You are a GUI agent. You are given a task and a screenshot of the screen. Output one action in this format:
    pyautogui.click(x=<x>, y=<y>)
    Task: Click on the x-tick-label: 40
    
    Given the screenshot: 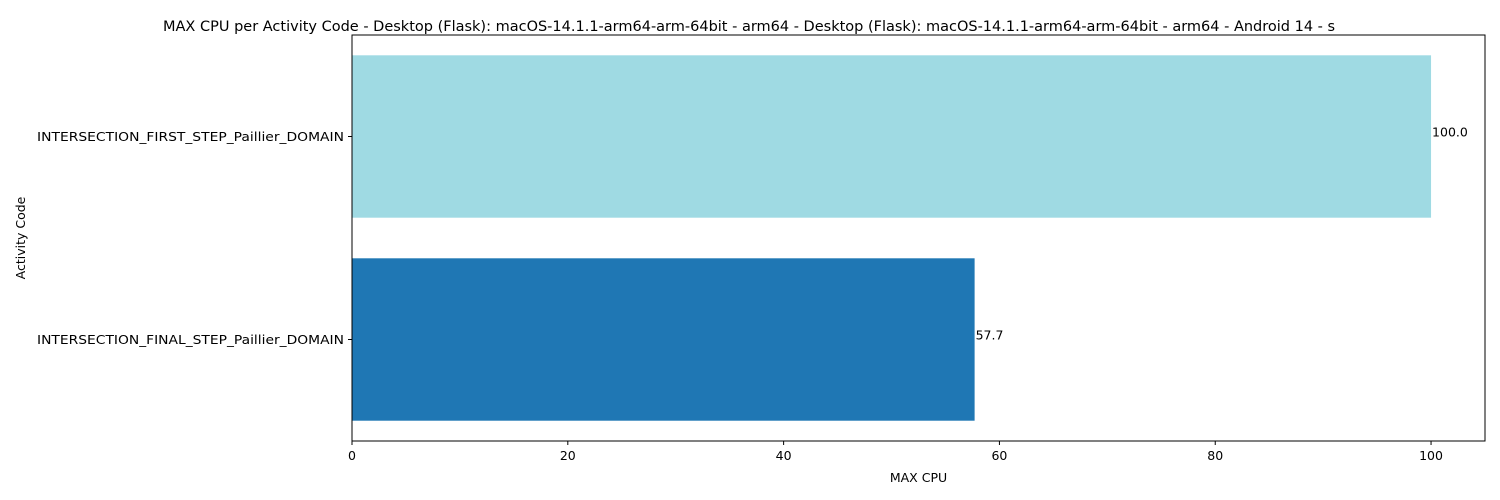 What is the action you would take?
    pyautogui.click(x=784, y=455)
    